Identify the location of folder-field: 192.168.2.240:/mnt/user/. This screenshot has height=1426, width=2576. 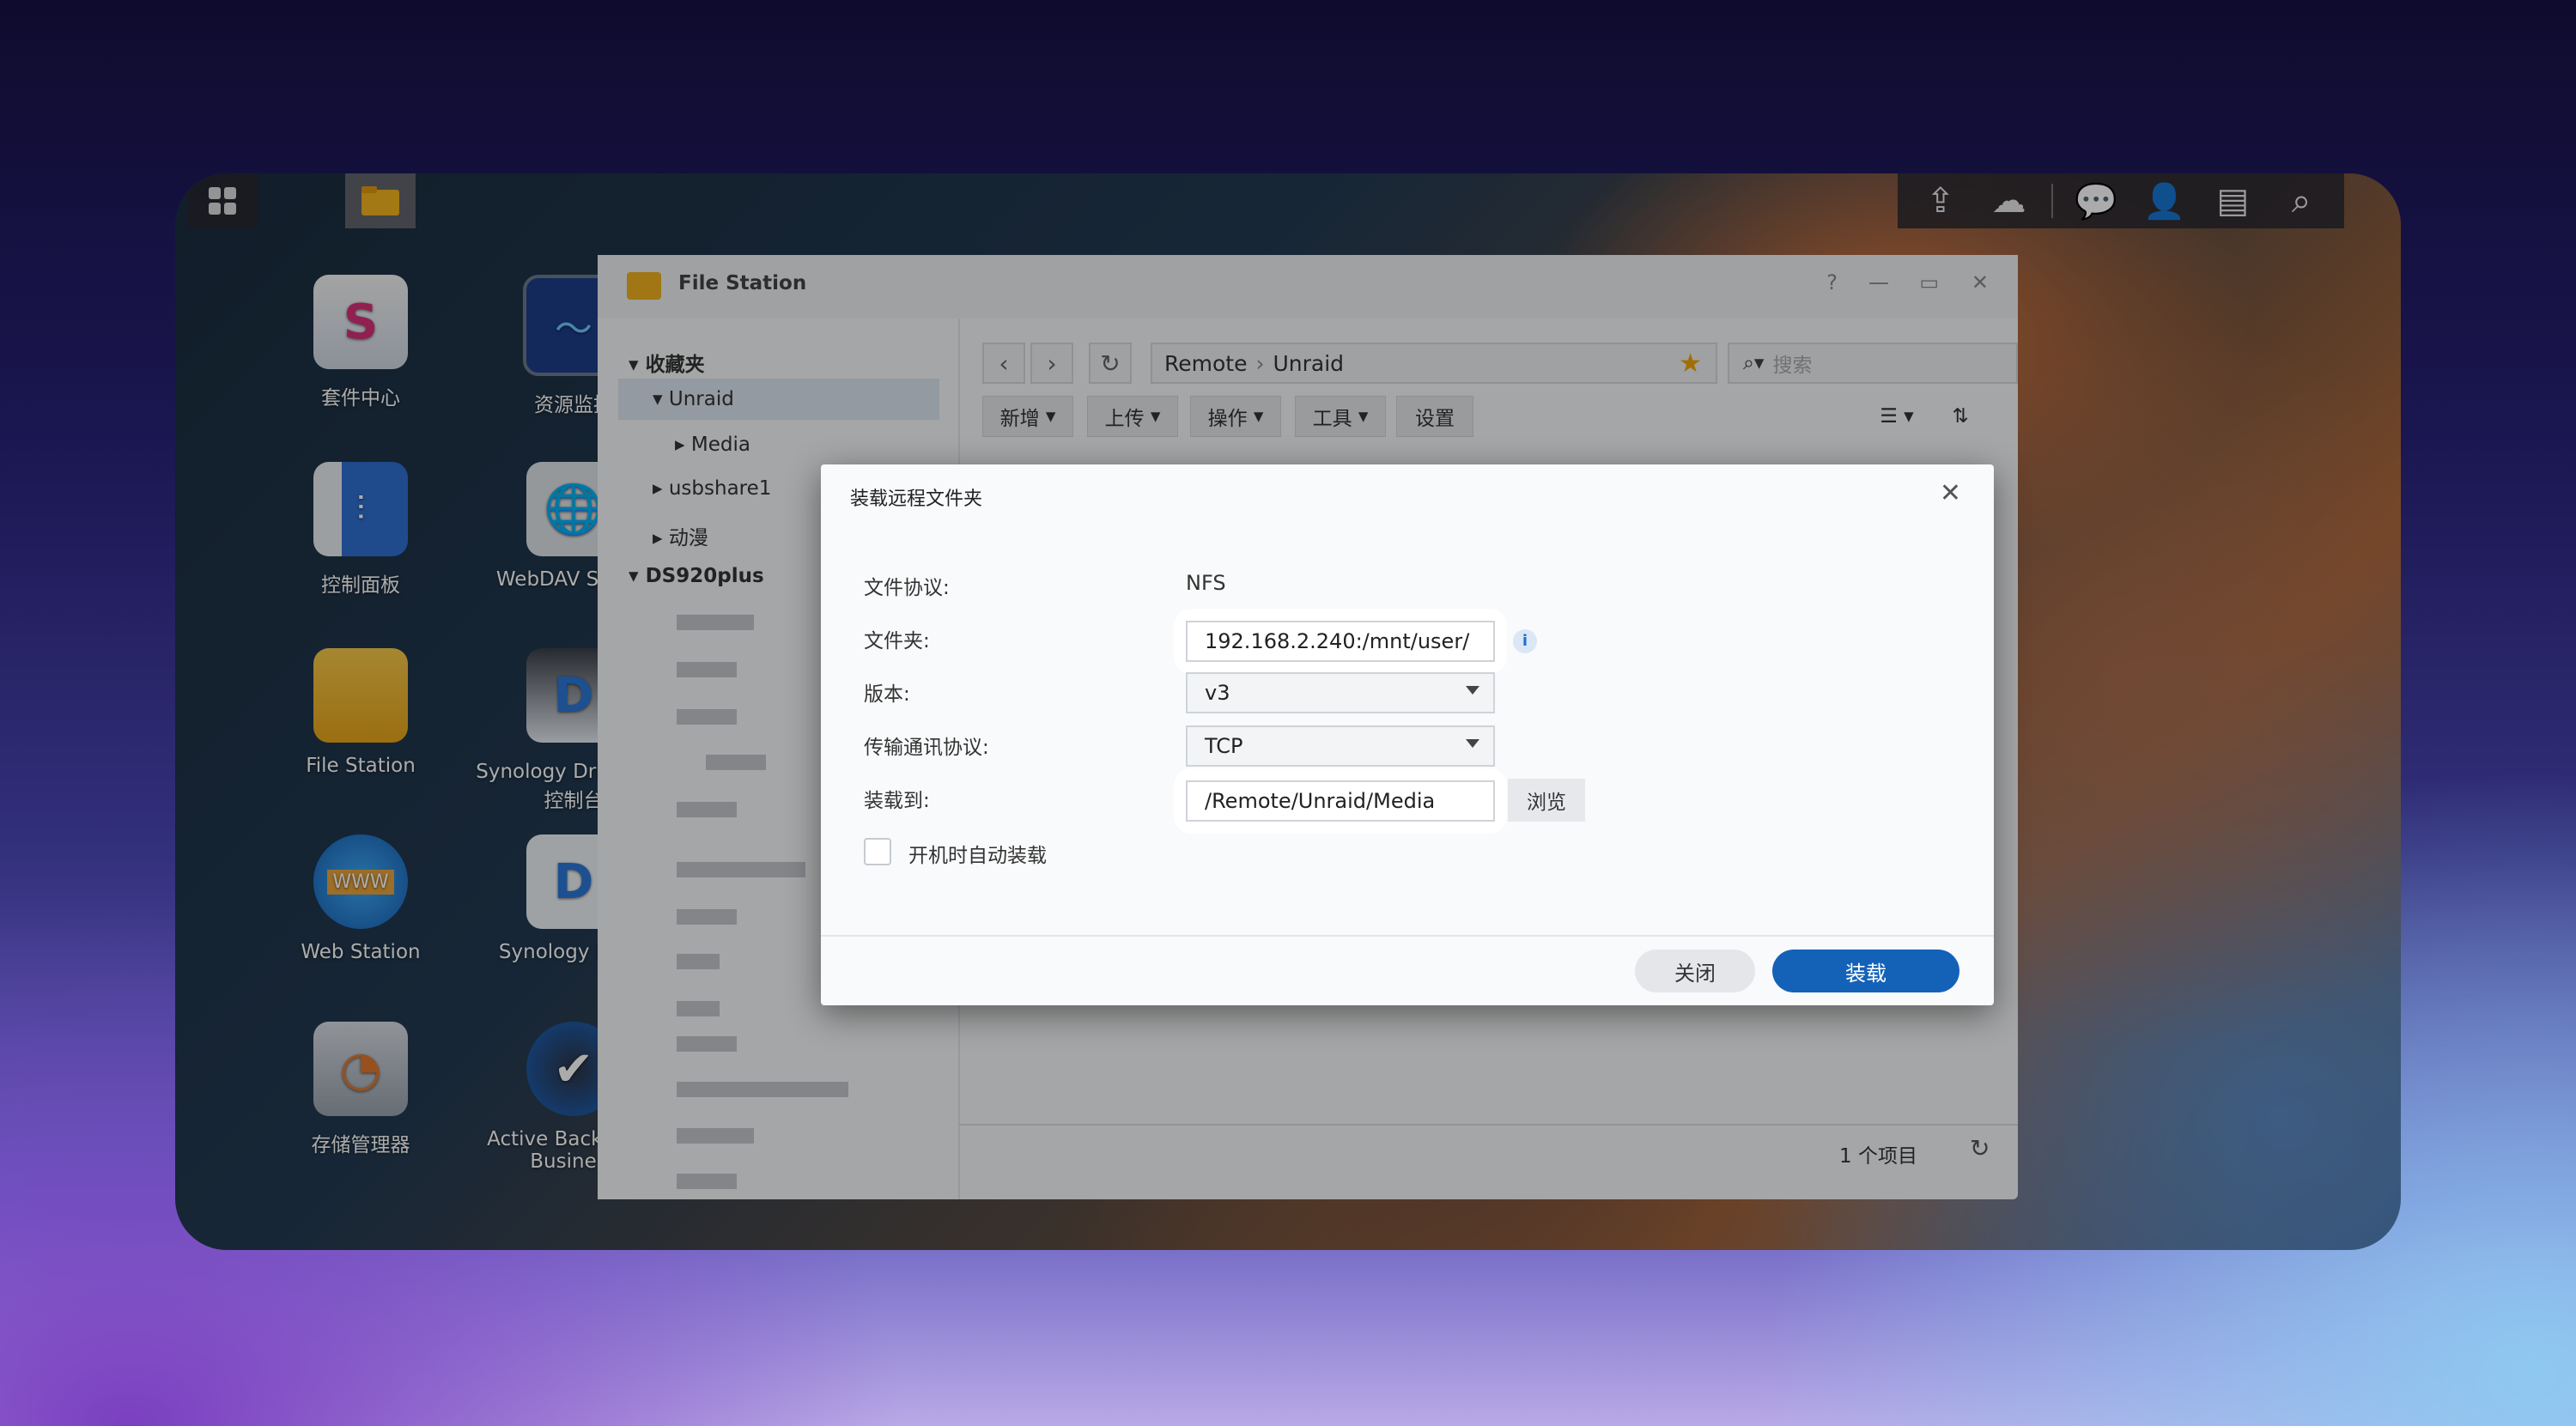
(1341, 641).